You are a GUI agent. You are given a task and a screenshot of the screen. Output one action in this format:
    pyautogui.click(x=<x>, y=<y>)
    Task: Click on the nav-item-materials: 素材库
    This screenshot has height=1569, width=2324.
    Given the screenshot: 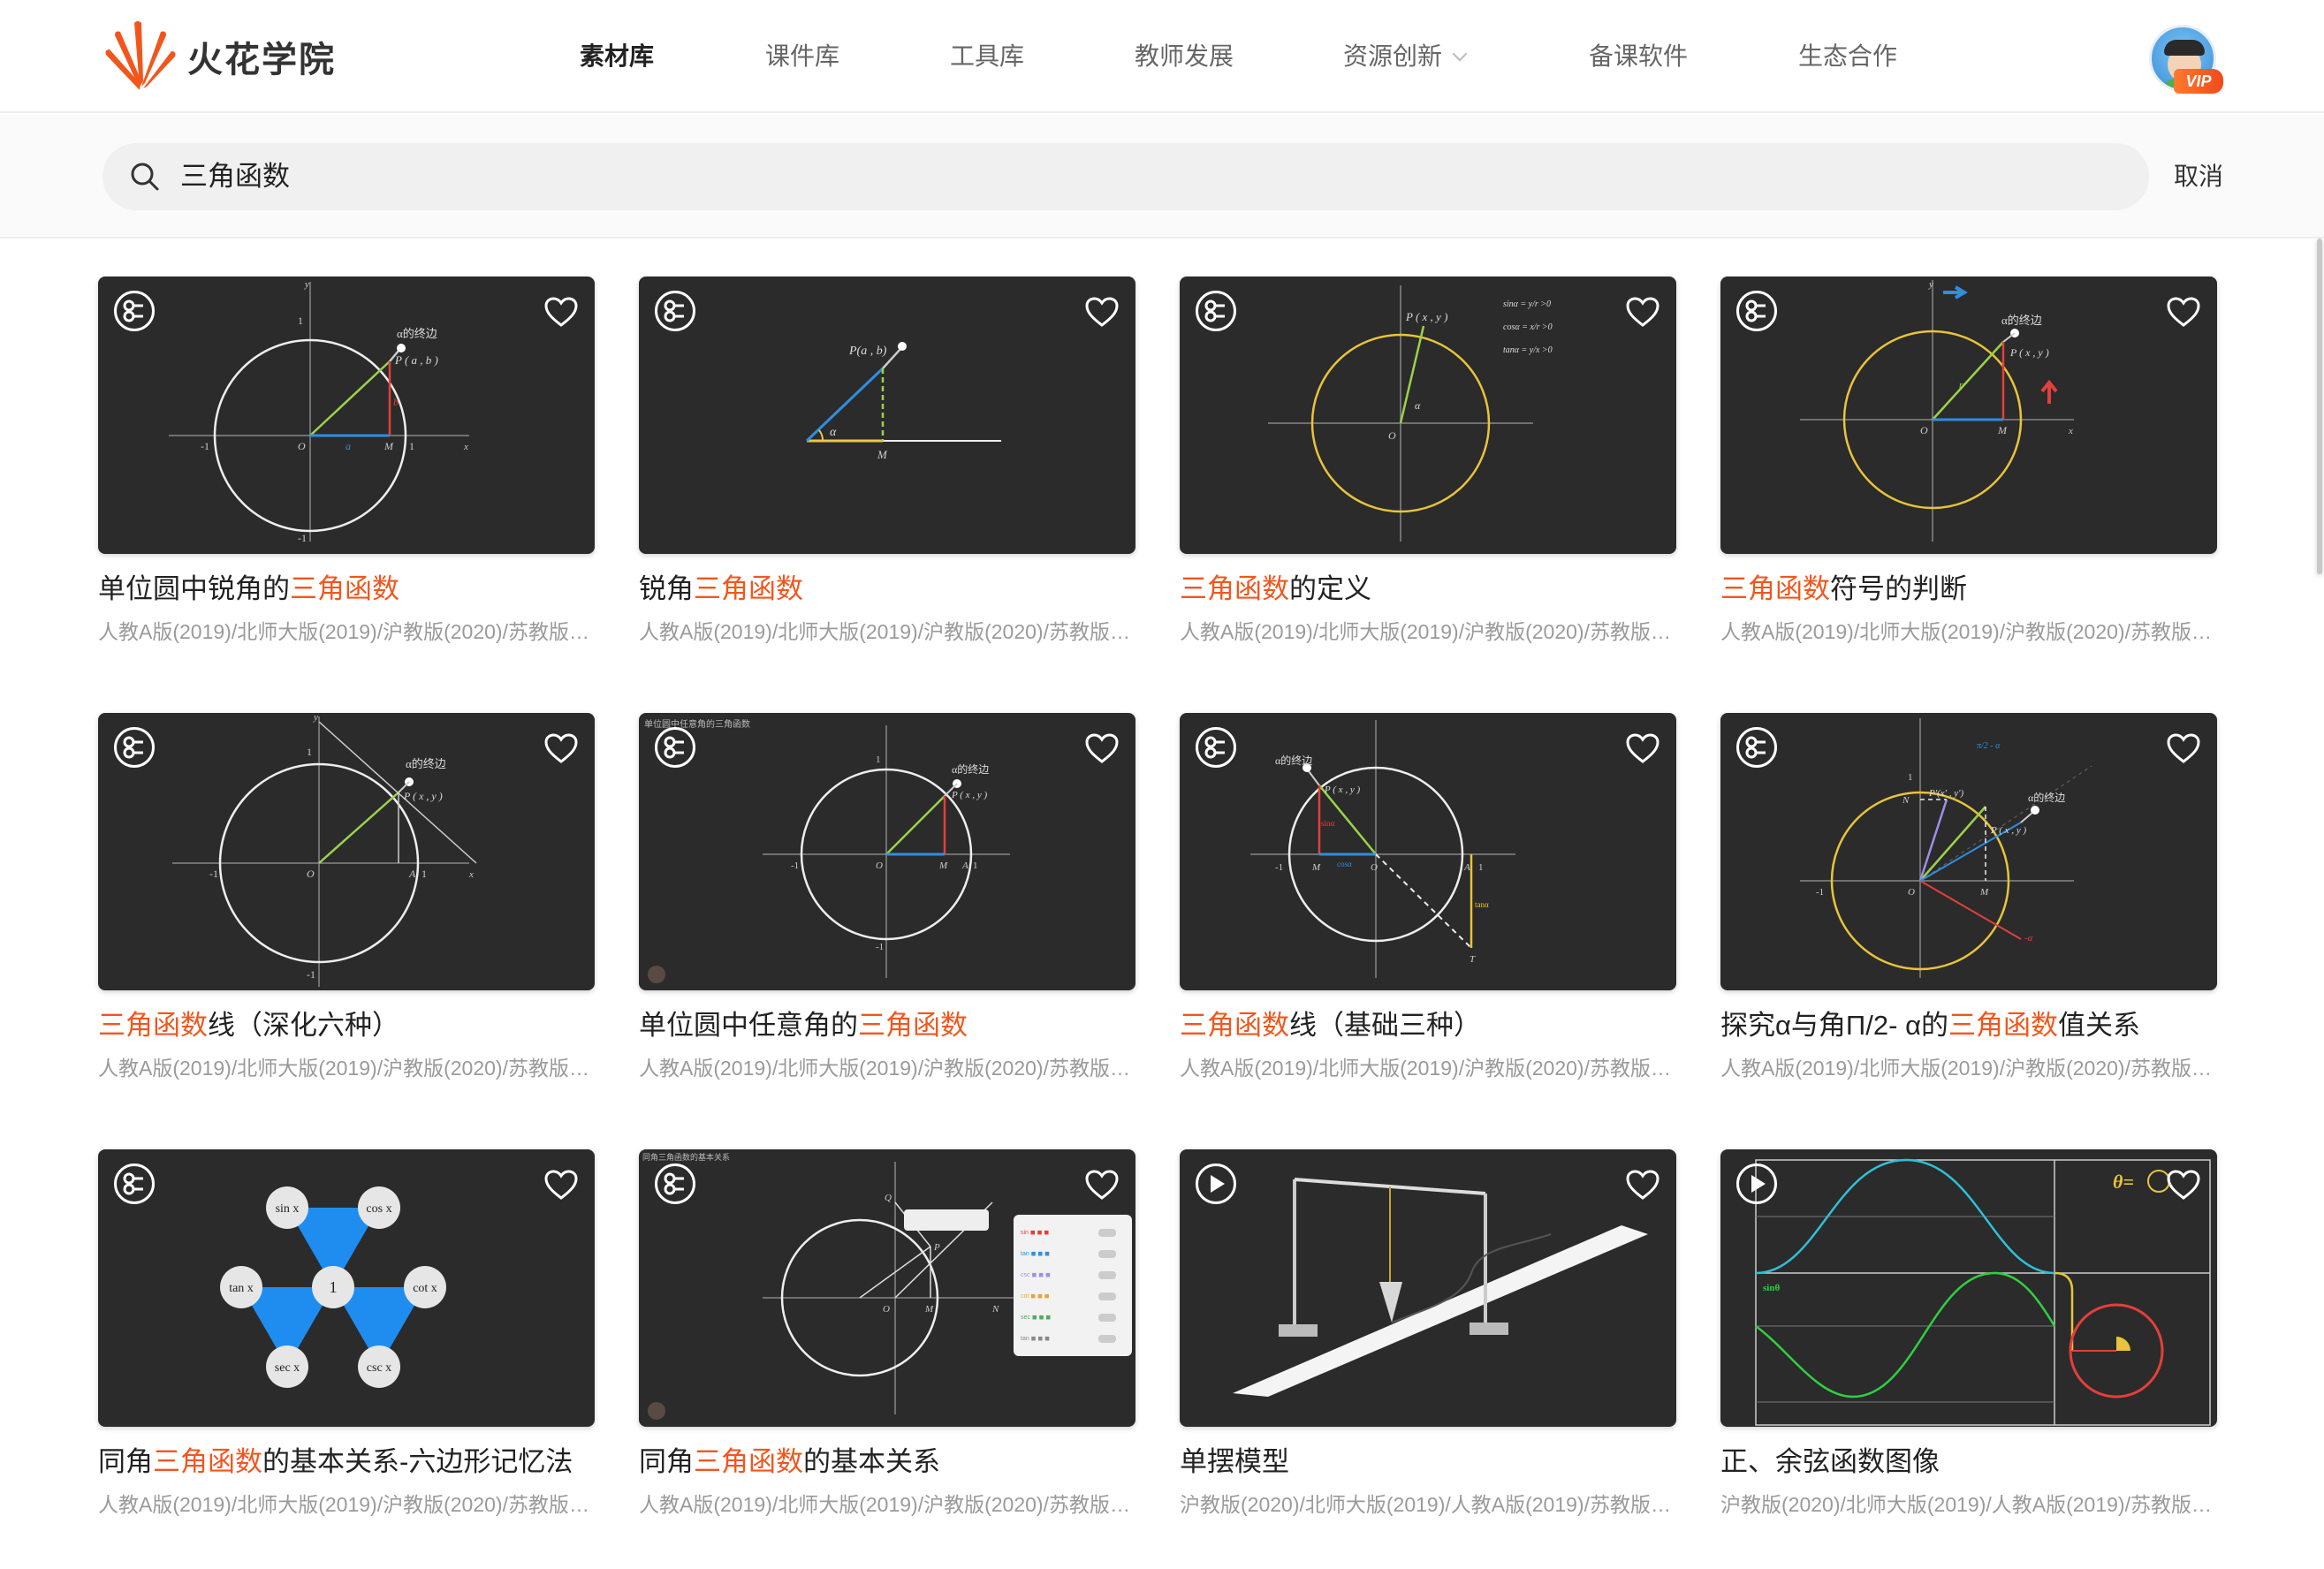 What is the action you would take?
    pyautogui.click(x=617, y=56)
    